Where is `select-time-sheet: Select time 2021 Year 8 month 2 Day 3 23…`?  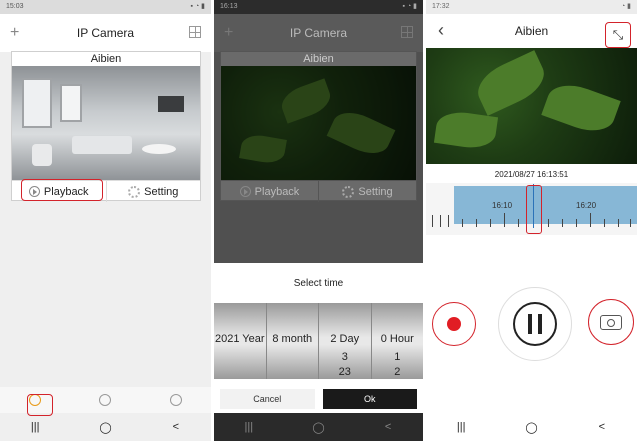
select-time-sheet: Select time 2021 Year 8 month 2 Day 3 23… is located at coordinates (318, 338).